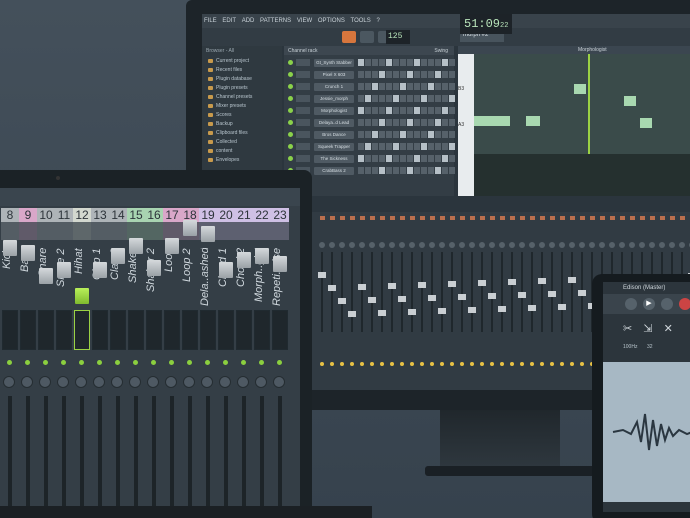 The height and width of the screenshot is (518, 690). I want to click on crop-icon: ⇲, so click(647, 329).